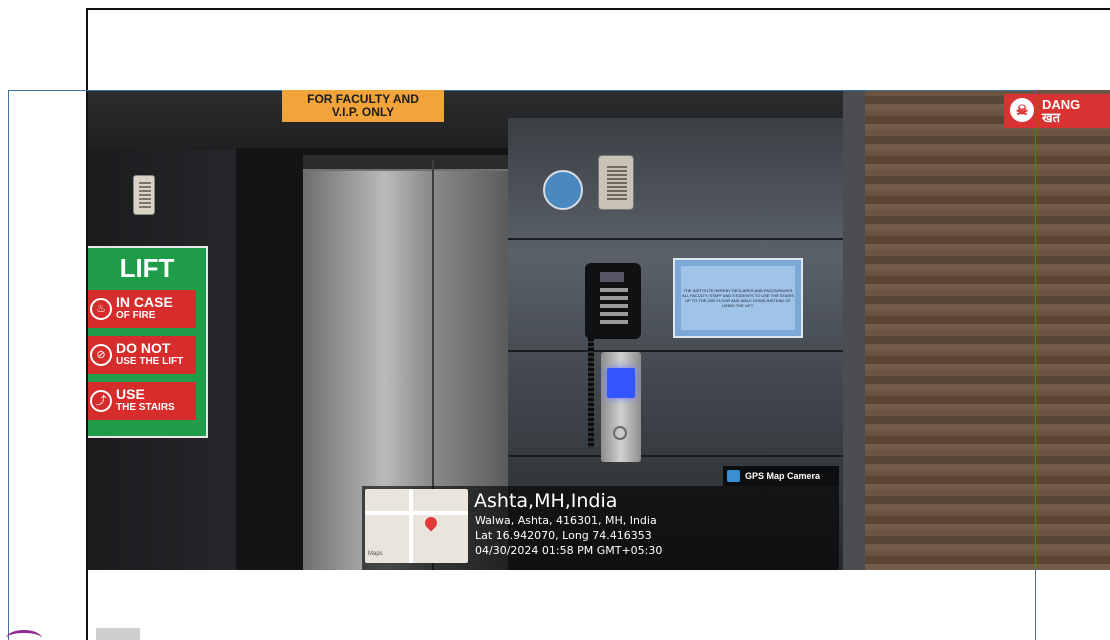 The image size is (1110, 640). I want to click on map-pin-icon, so click(431, 523).